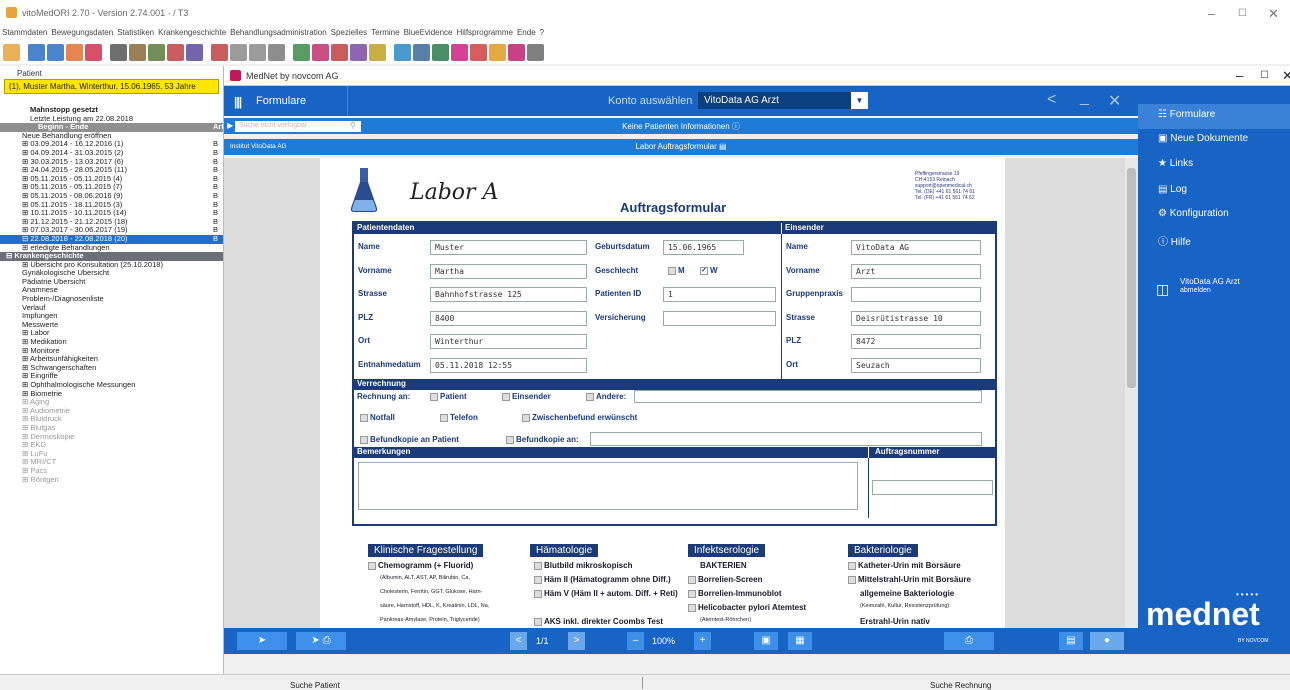  What do you see at coordinates (111, 179) in the screenshot?
I see `tree-item: ⊞ 05.11.2015 - 05.11.2015 (4) B` at bounding box center [111, 179].